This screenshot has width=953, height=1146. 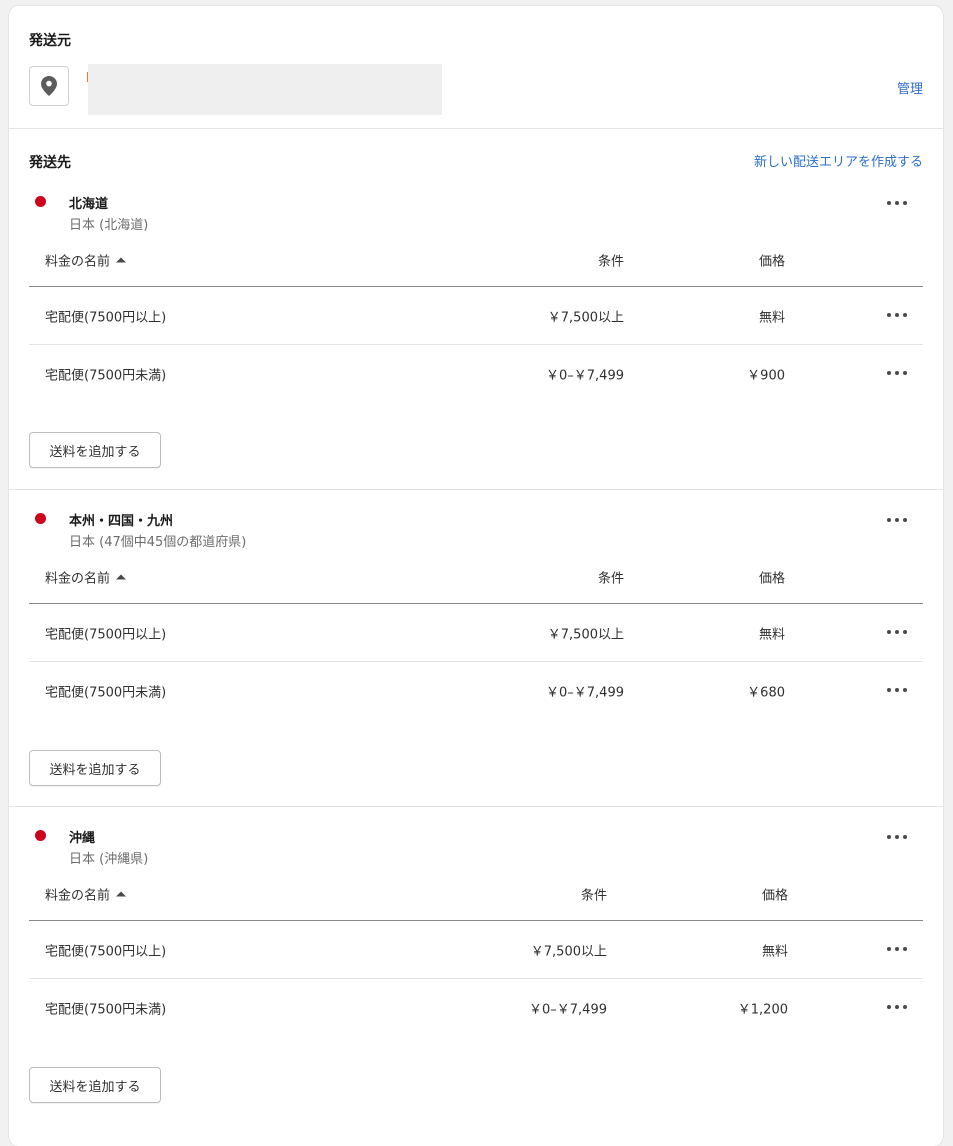 I want to click on create-zone-link: 新しい配送エリアを作成する, so click(x=838, y=160).